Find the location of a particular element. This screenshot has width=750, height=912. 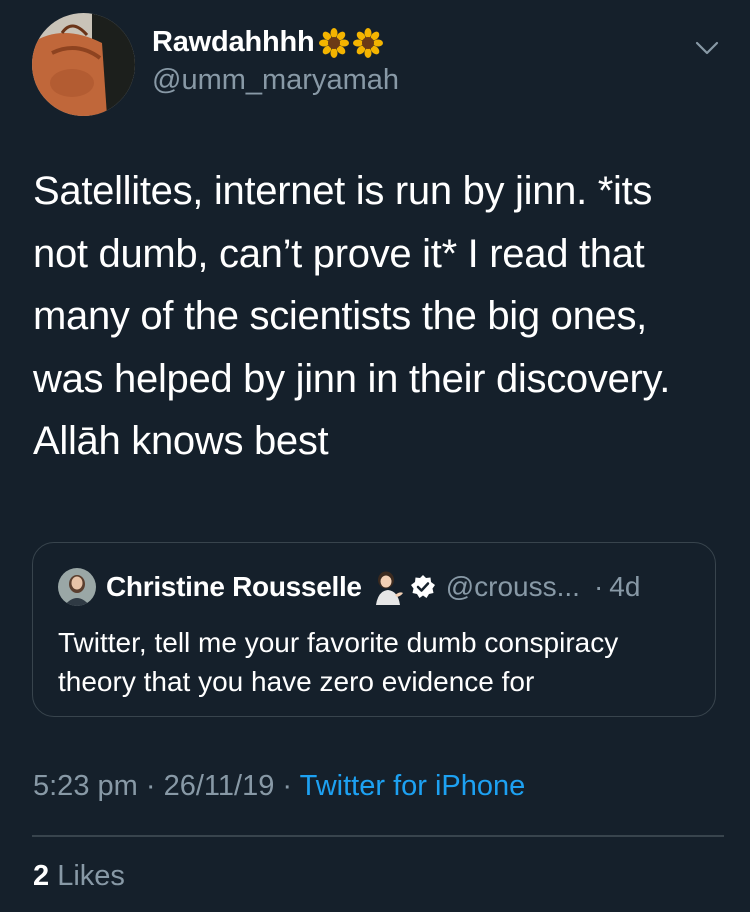

divider is located at coordinates (378, 836).